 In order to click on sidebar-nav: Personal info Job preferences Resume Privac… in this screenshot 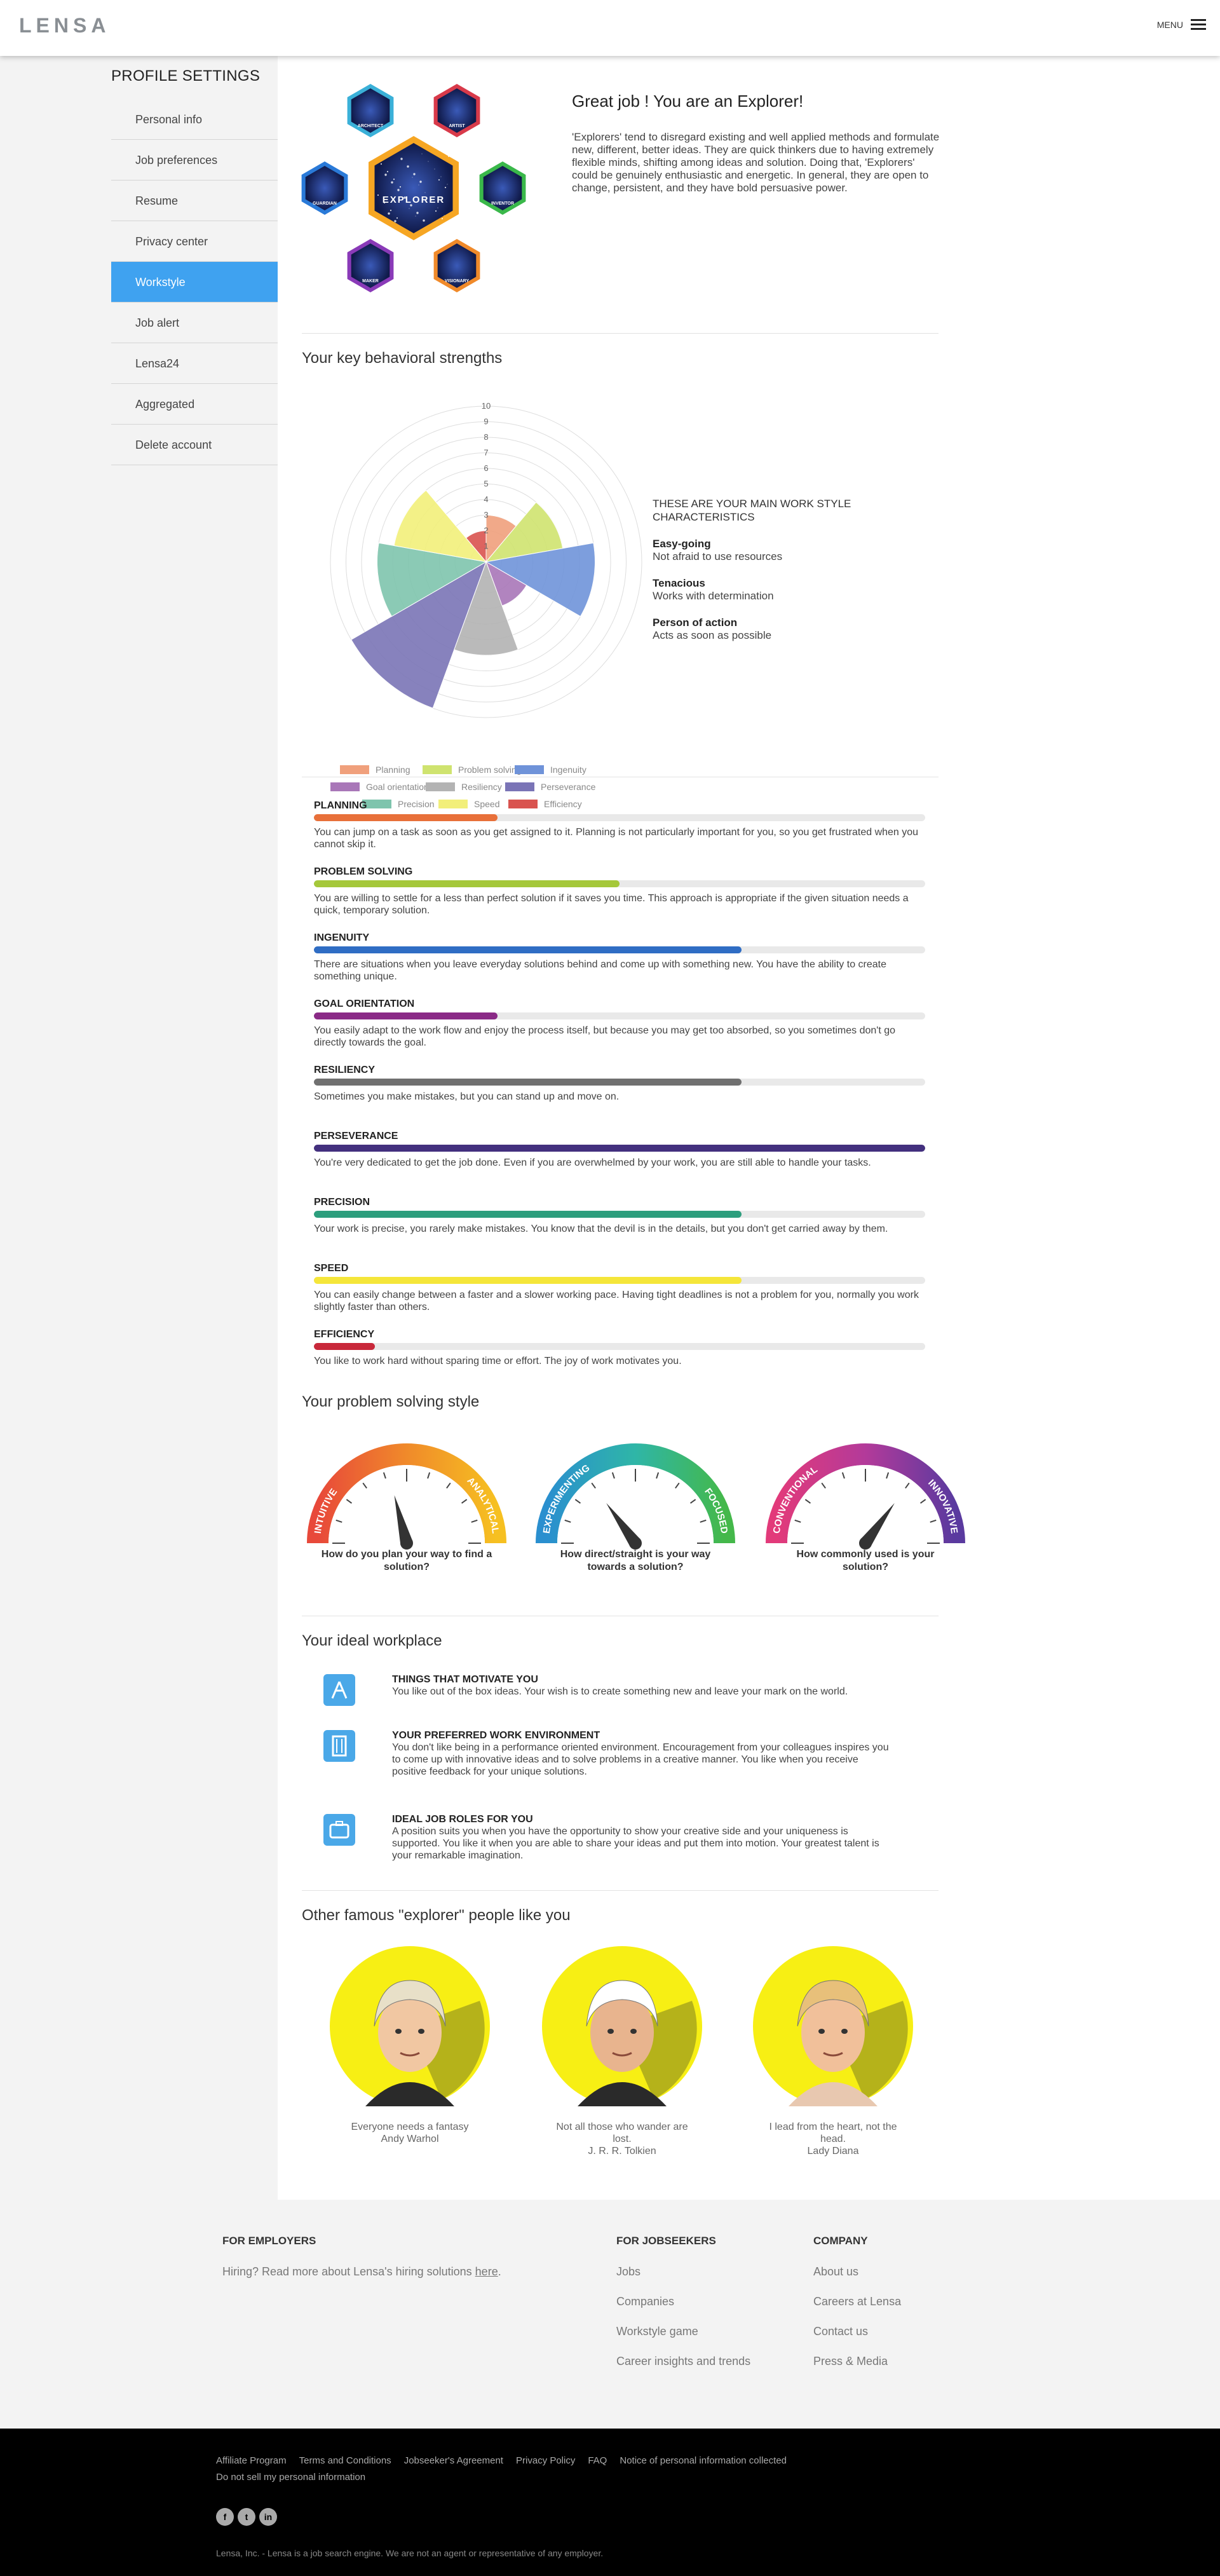, I will do `click(194, 282)`.